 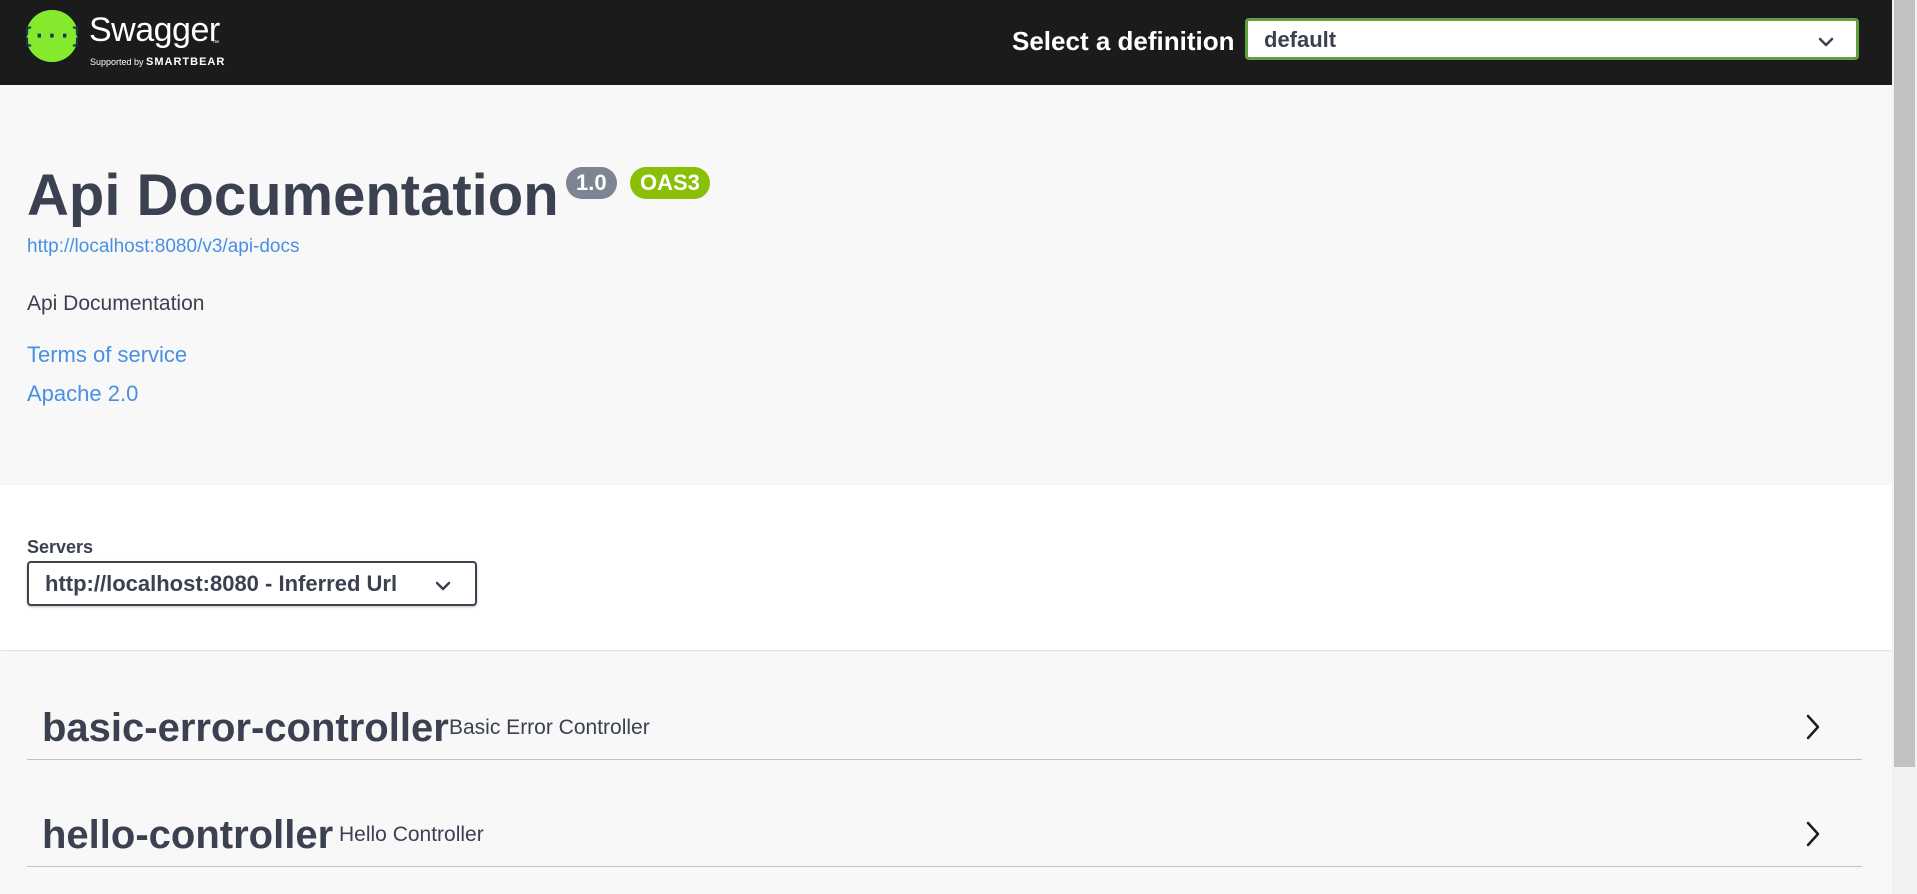 What do you see at coordinates (60, 547) in the screenshot?
I see `servers-label: Servers` at bounding box center [60, 547].